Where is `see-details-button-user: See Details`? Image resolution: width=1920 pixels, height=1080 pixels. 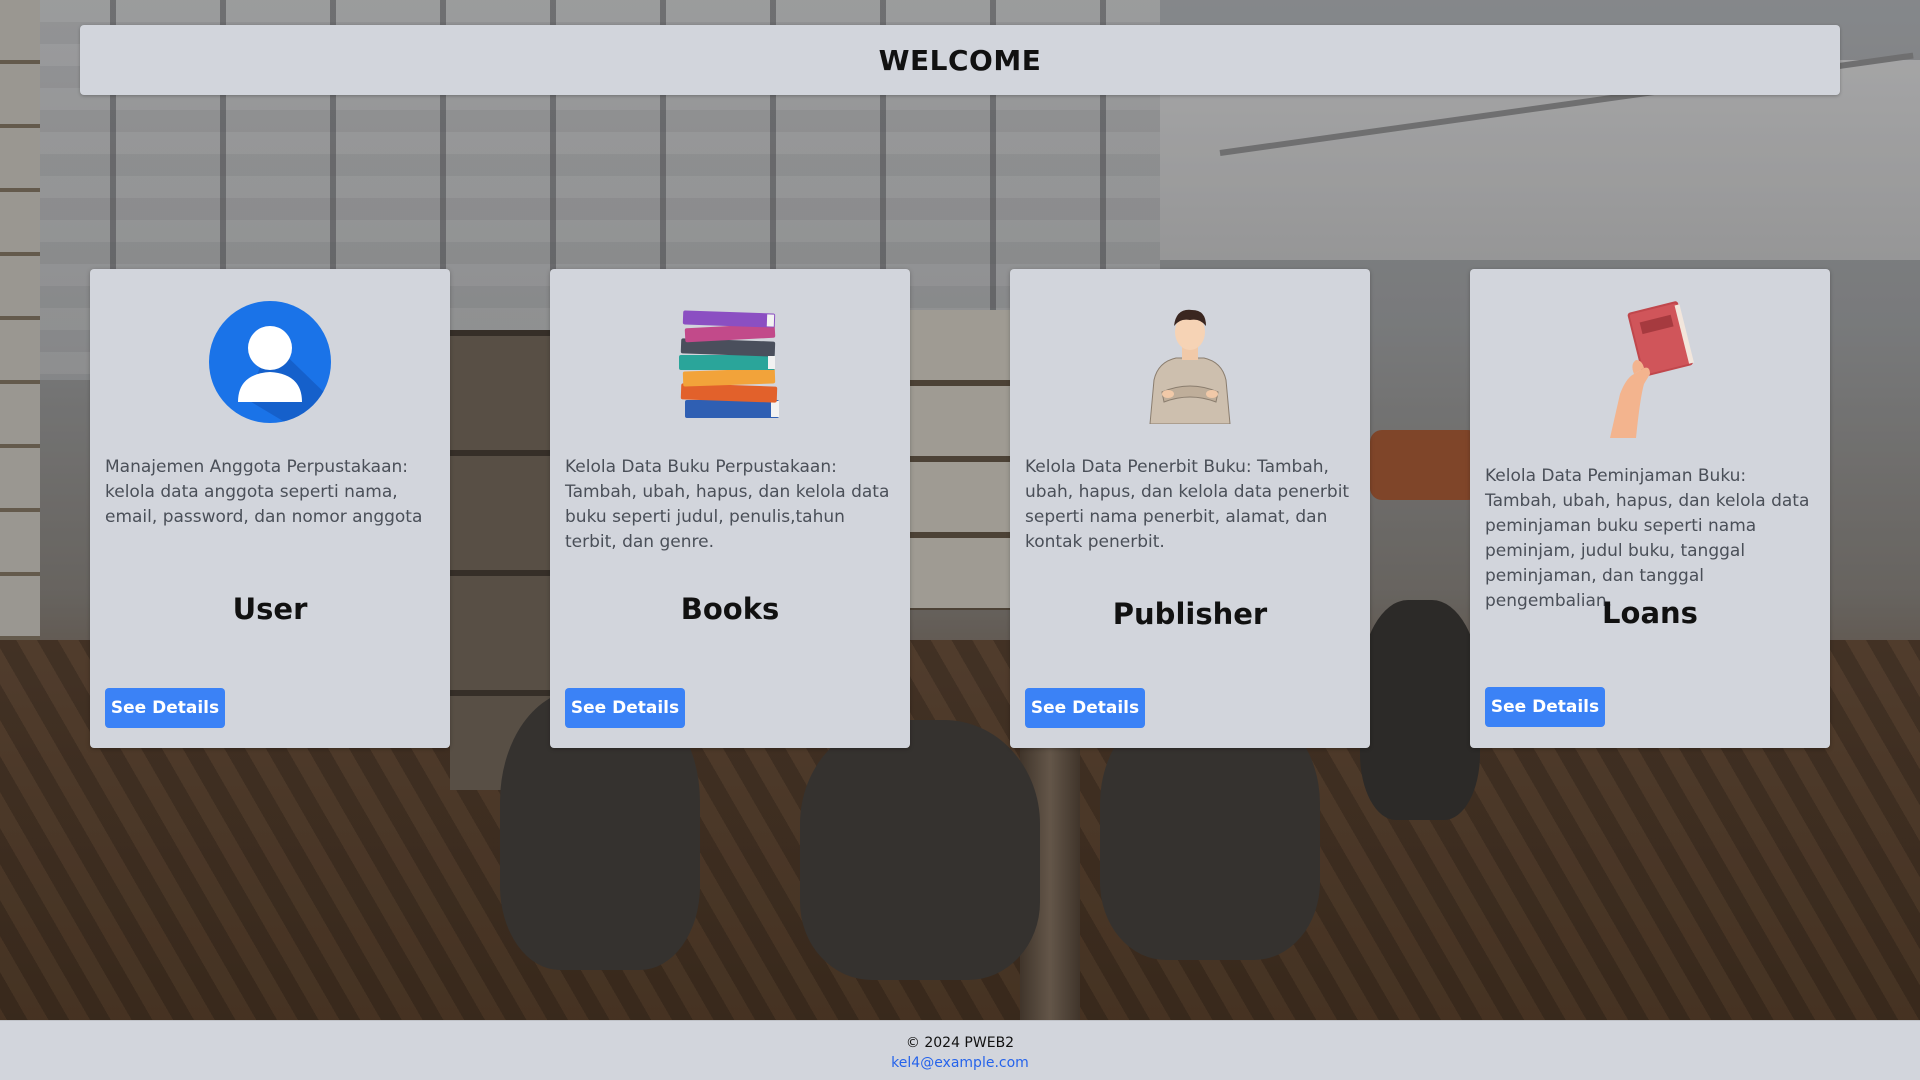 see-details-button-user: See Details is located at coordinates (165, 708).